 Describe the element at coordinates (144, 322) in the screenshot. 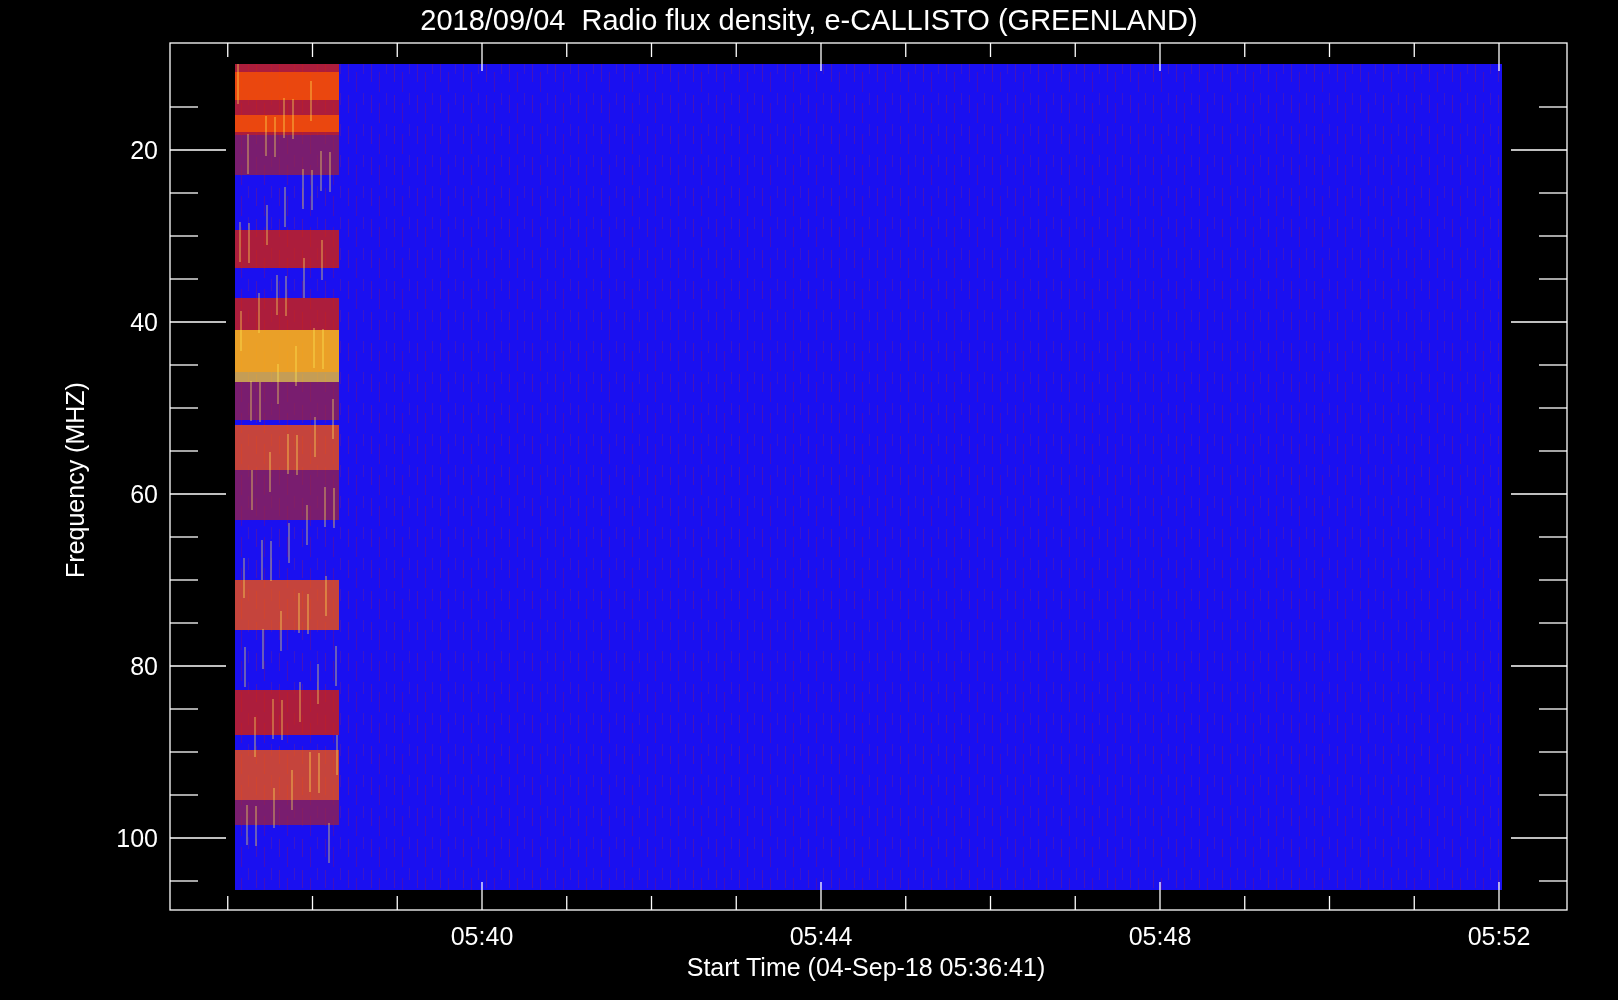

I see `y-tick-label: 40` at that location.